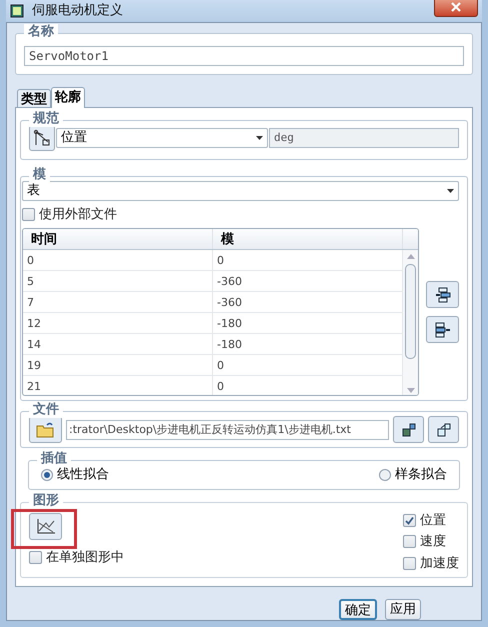 This screenshot has height=627, width=488. What do you see at coordinates (118, 302) in the screenshot?
I see `table-cell: 7` at bounding box center [118, 302].